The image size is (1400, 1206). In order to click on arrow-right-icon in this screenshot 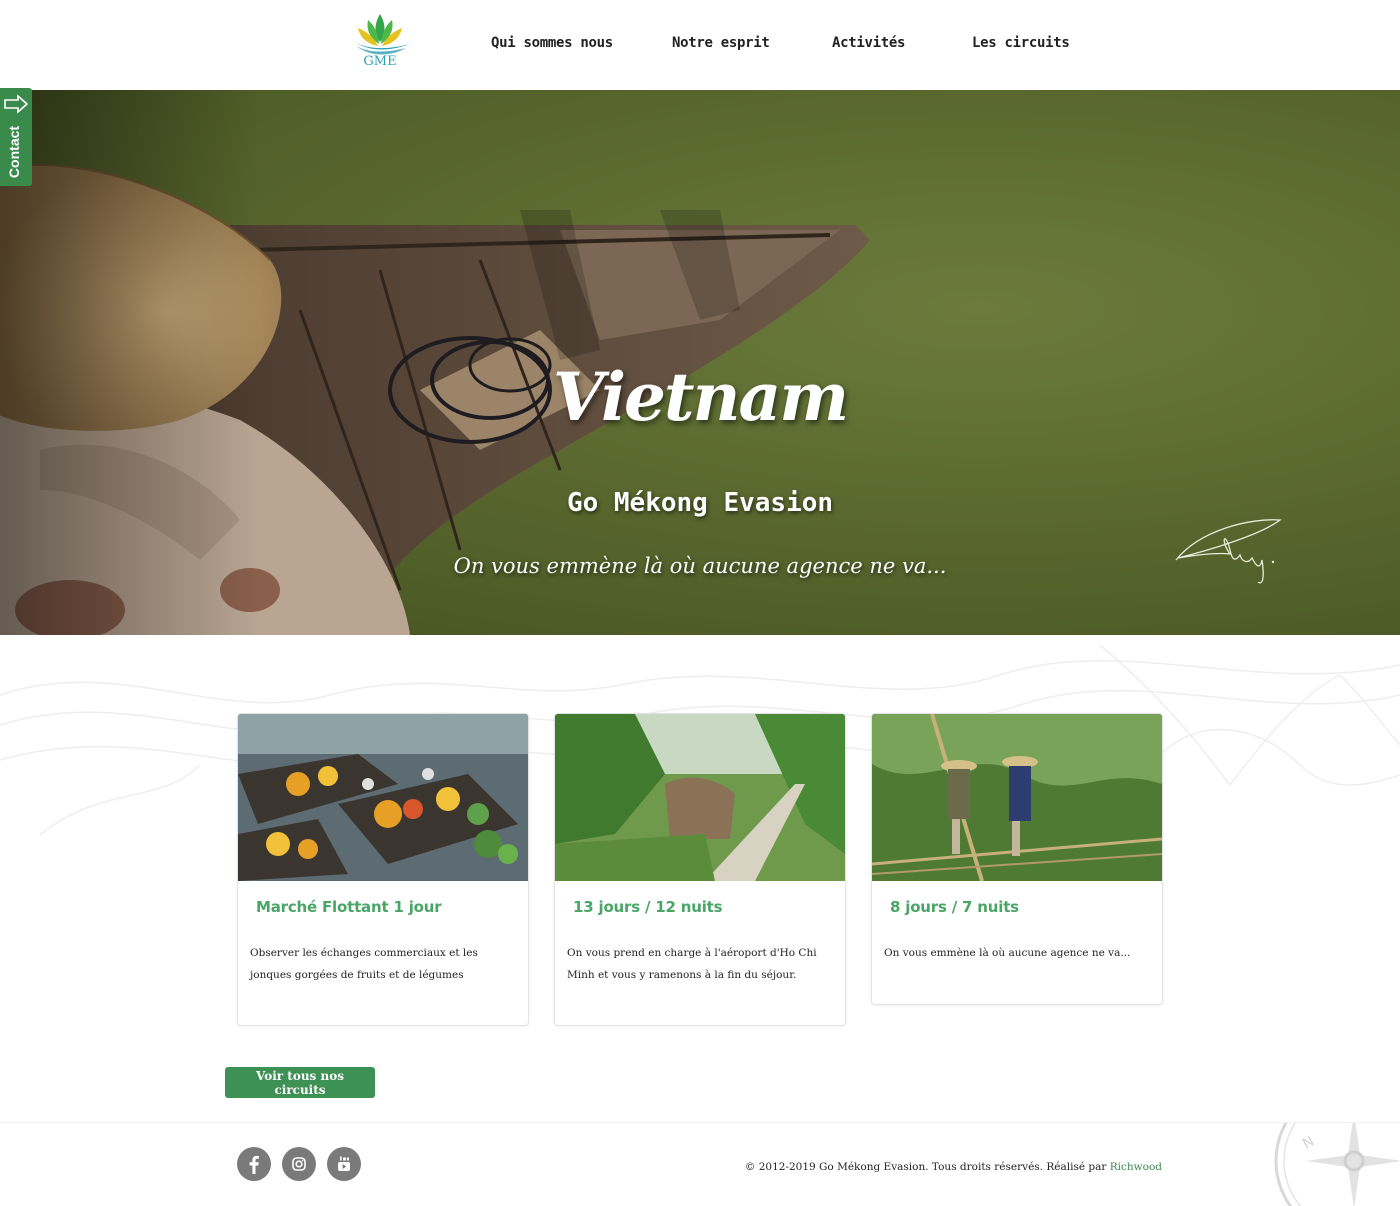, I will do `click(16, 104)`.